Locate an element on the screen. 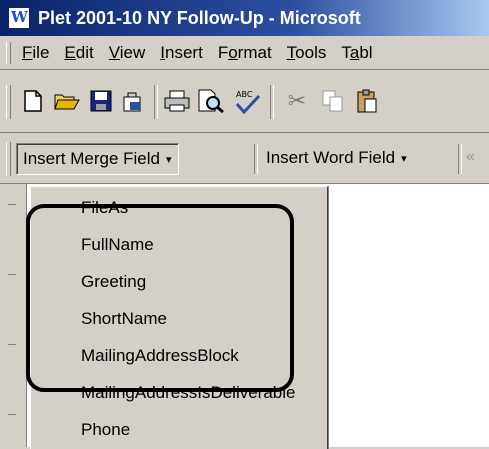  toolbar-grip-handle is located at coordinates (8, 102).